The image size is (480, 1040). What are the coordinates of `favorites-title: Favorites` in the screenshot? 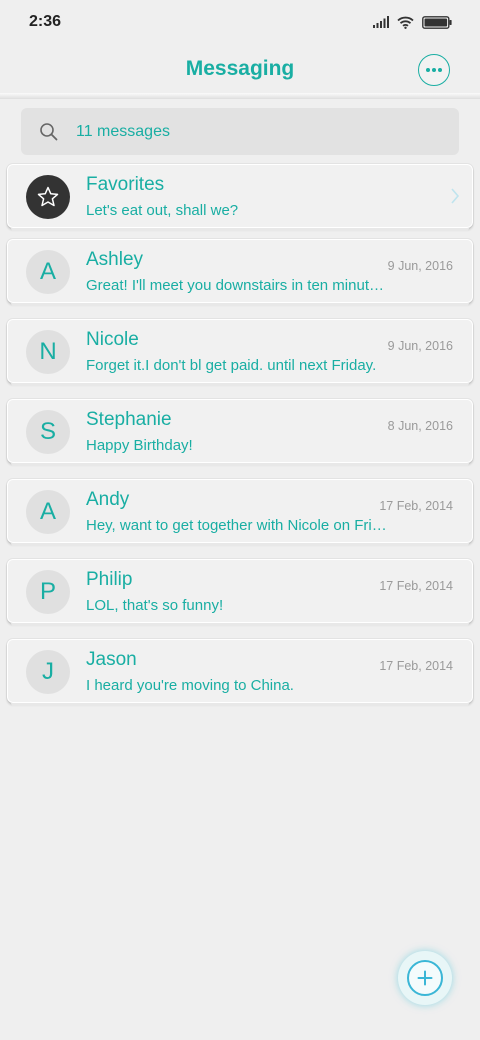 It's located at (125, 184).